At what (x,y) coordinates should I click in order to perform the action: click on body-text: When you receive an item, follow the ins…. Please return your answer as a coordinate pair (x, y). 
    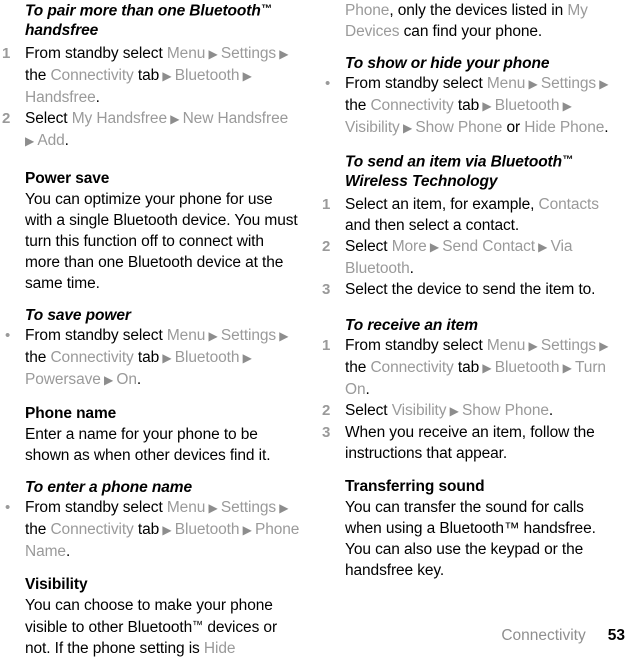
    Looking at the image, I should click on (470, 442).